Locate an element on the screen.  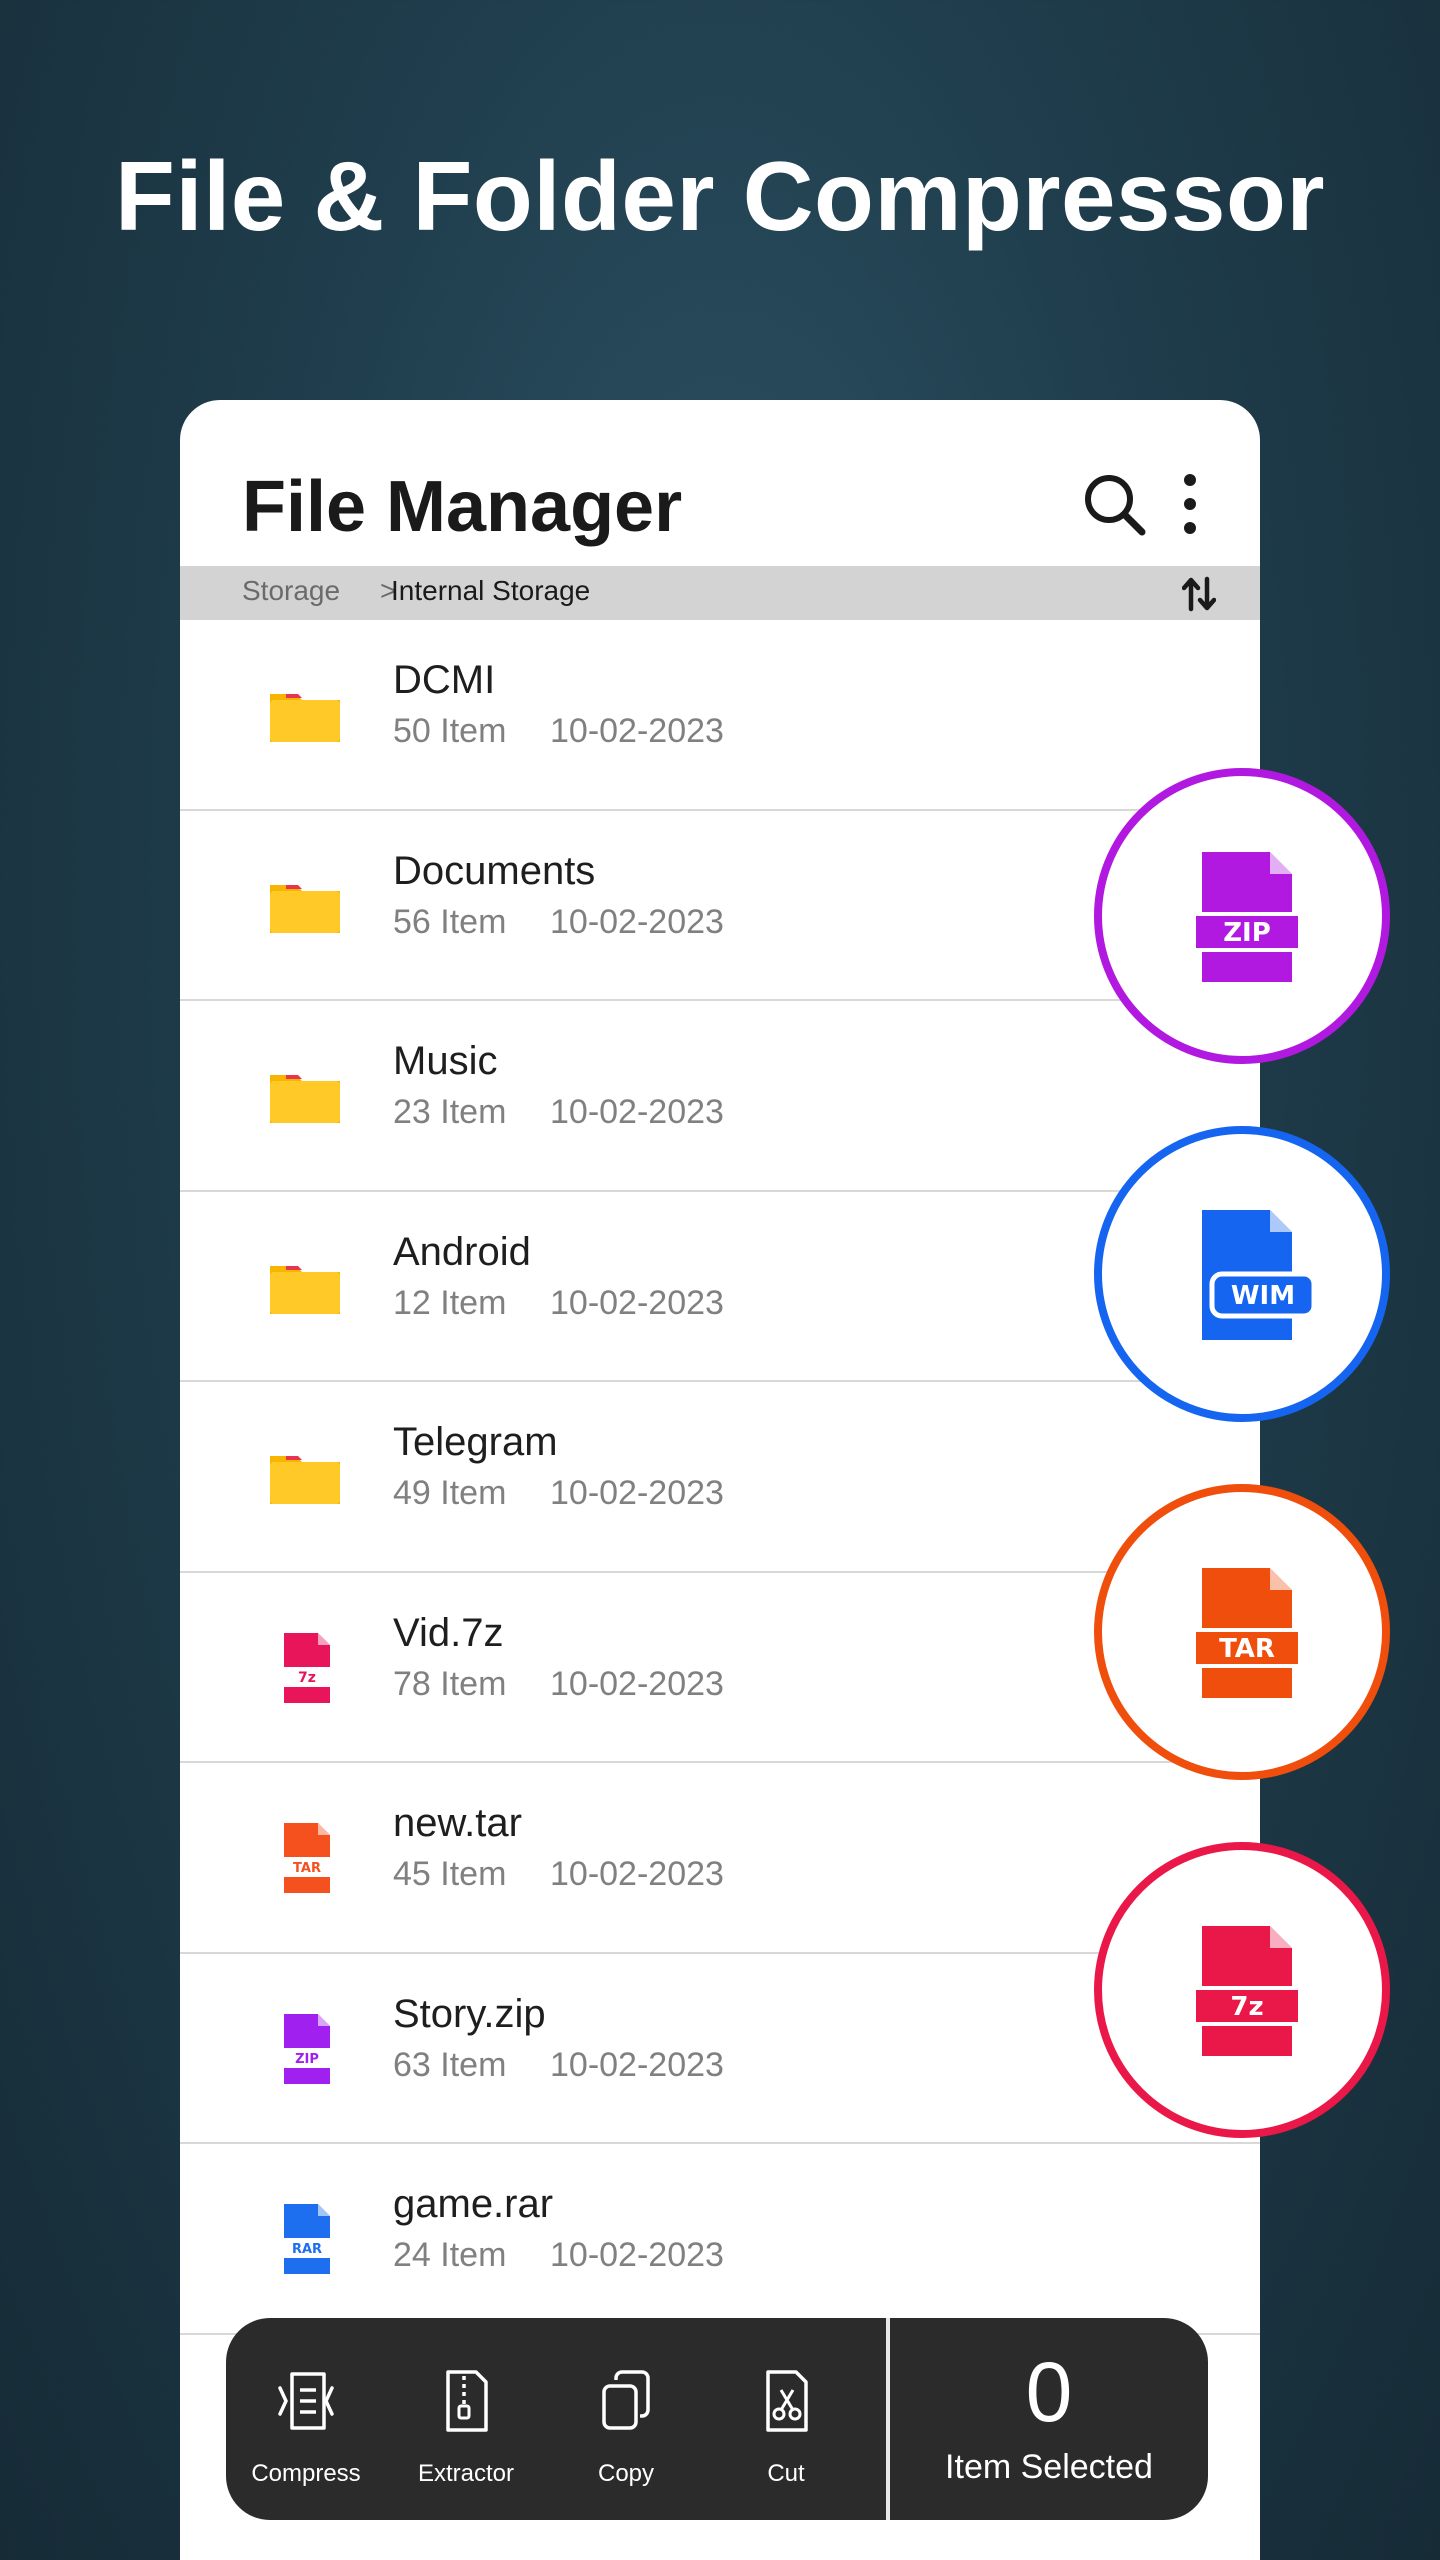
list-item-game-rar: RAR game.rar 24 Item 10-02-2023 is located at coordinates (720, 2239).